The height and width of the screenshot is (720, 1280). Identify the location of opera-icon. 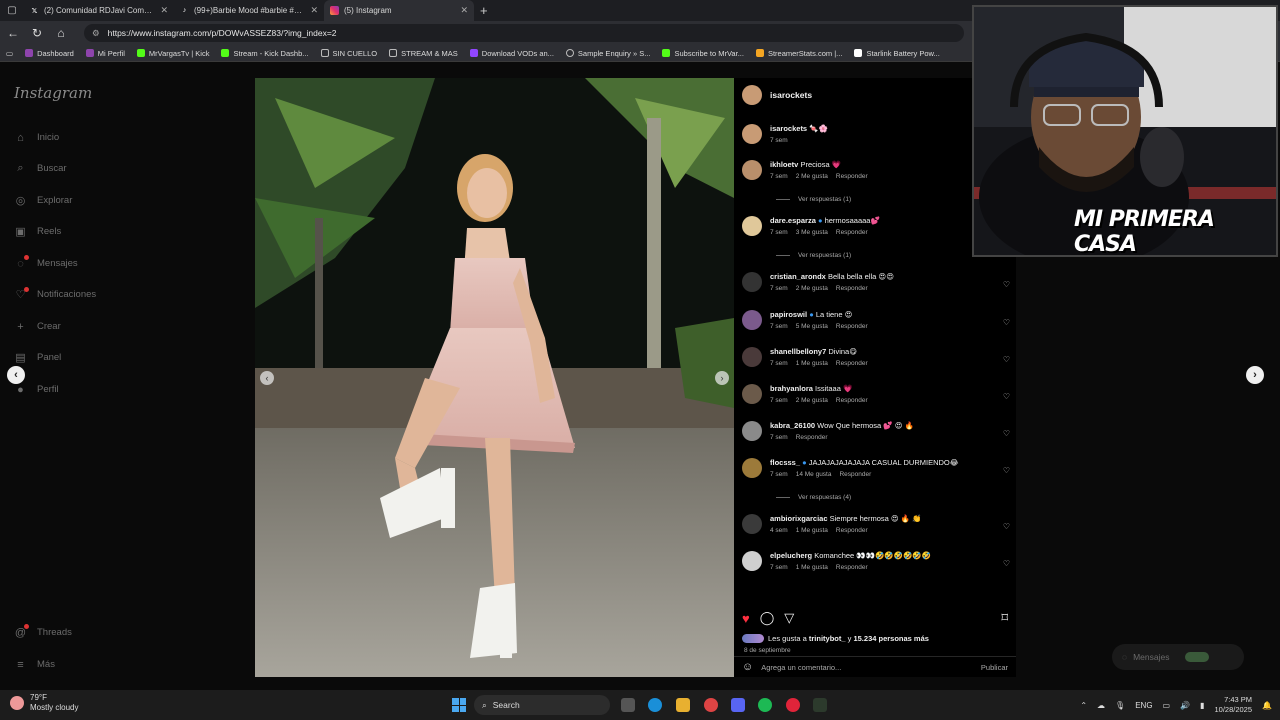
(793, 705).